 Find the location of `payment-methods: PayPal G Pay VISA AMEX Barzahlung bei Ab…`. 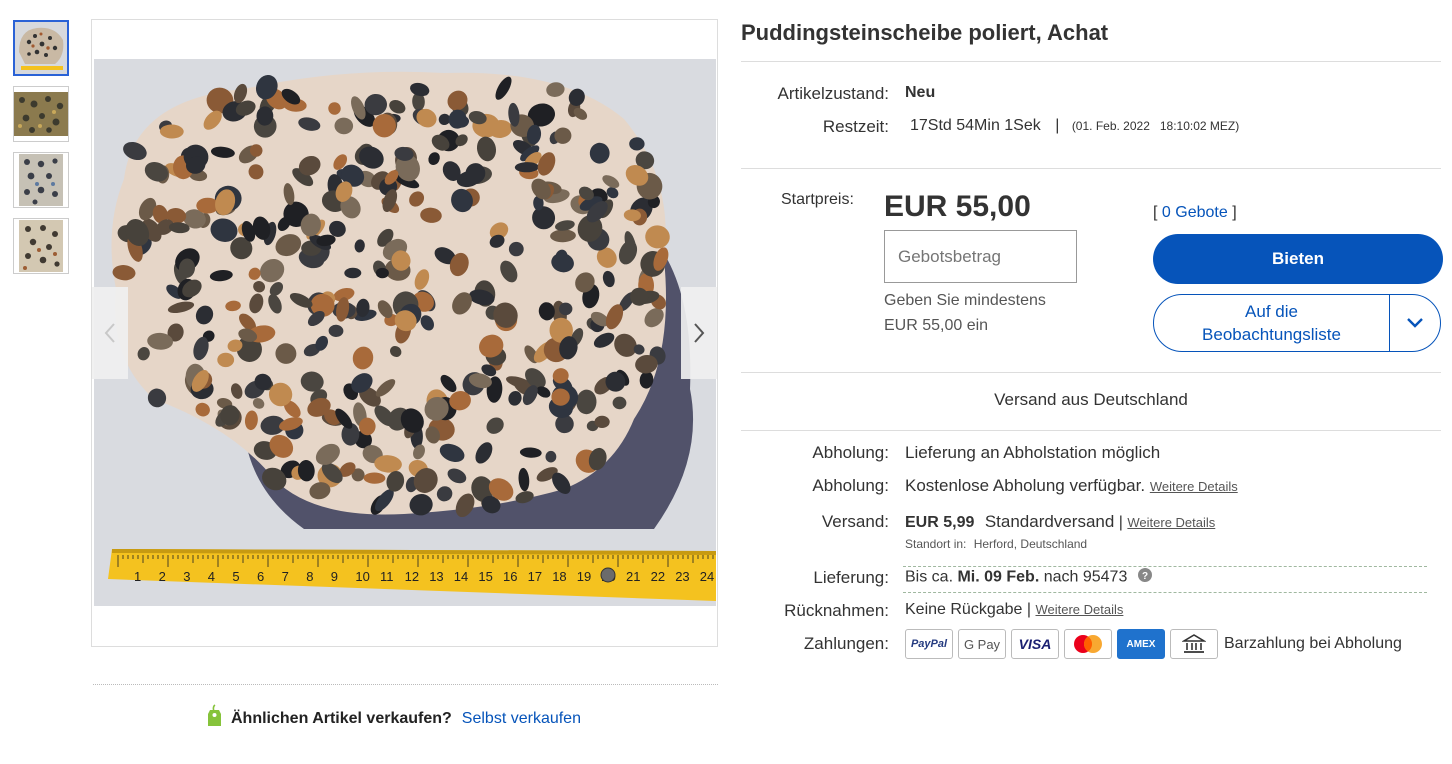

payment-methods: PayPal G Pay VISA AMEX Barzahlung bei Ab… is located at coordinates (1153, 644).